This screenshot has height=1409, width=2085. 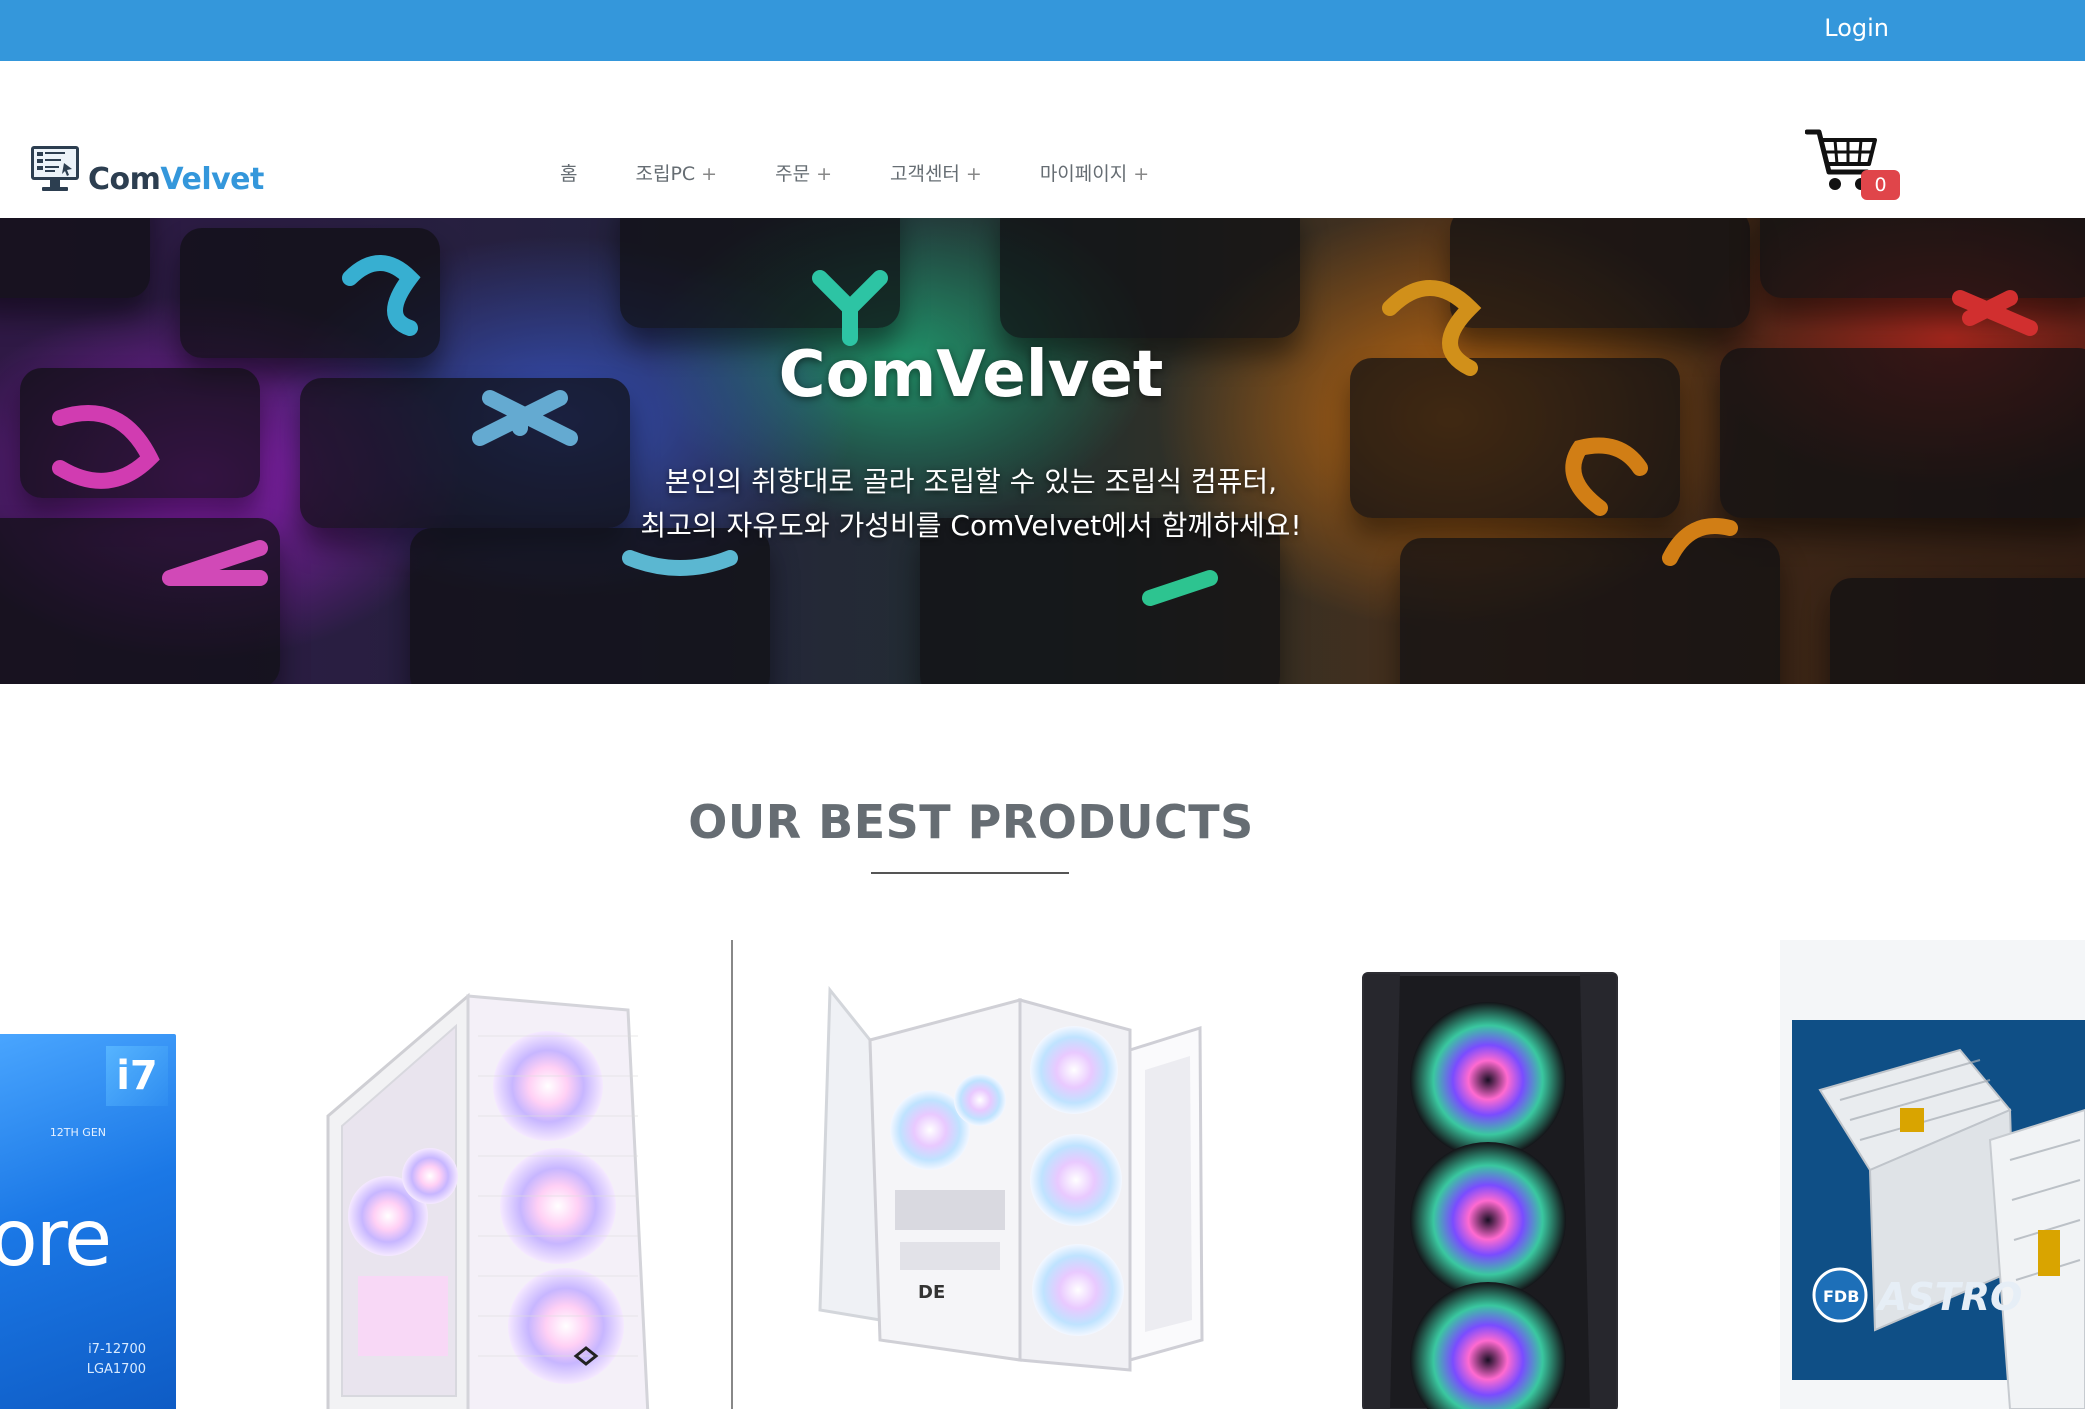 I want to click on nav-item-assembled-pc: 조립PC +, so click(x=676, y=172).